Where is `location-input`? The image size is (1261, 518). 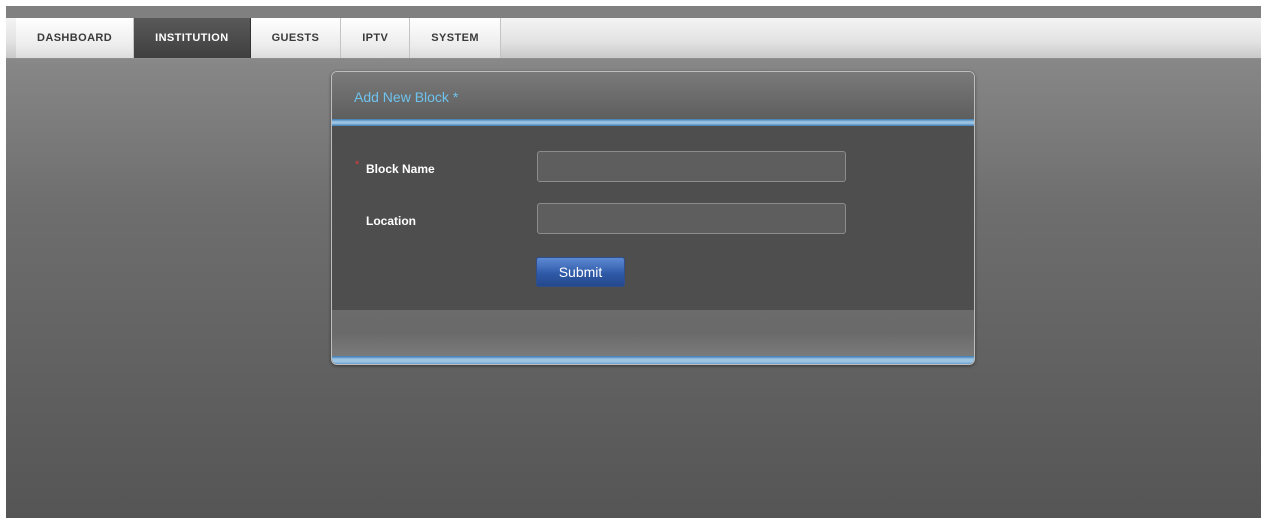 location-input is located at coordinates (691, 218).